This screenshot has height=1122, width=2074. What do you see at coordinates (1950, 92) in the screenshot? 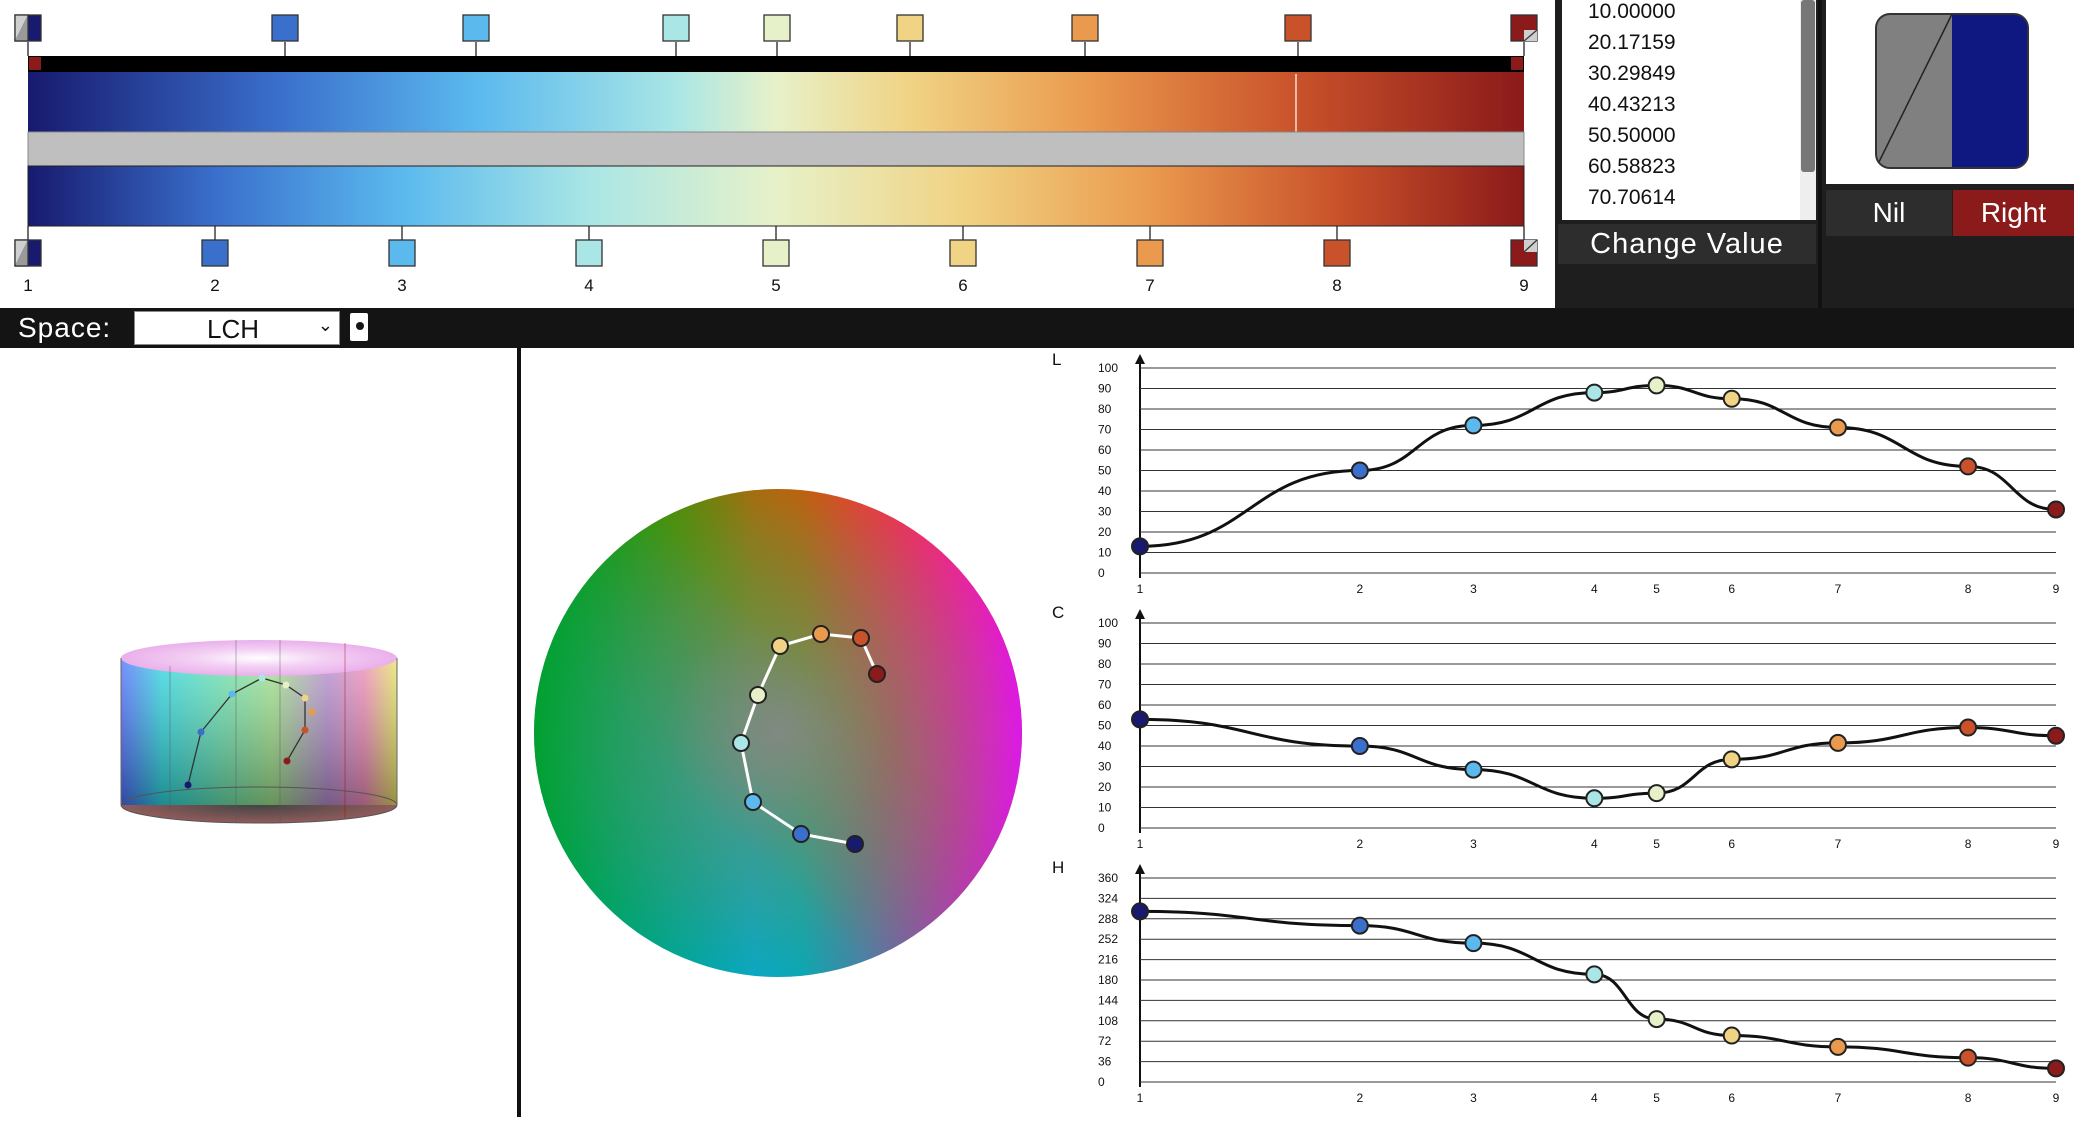
I see `color-swatch` at bounding box center [1950, 92].